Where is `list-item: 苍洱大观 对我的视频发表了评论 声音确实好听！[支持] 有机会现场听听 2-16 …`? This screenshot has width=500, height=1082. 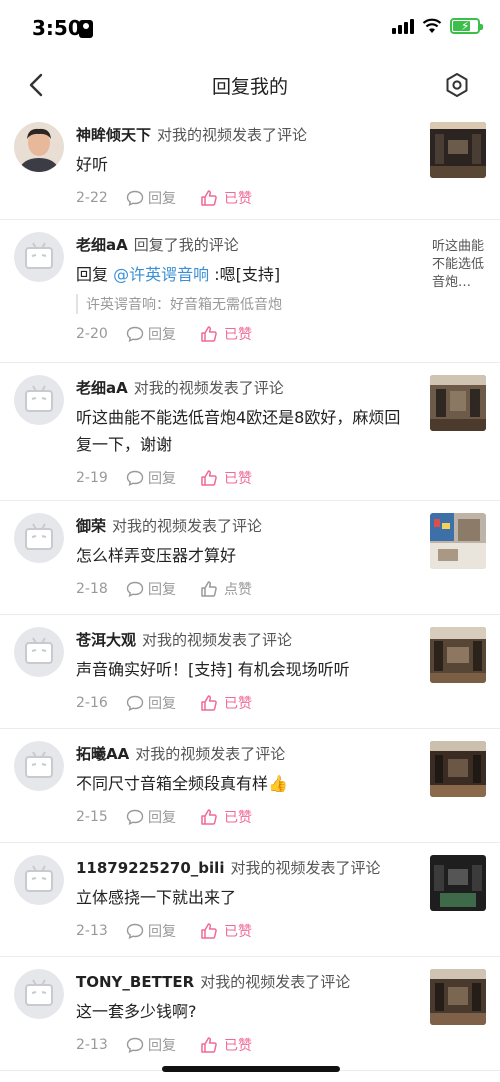
list-item: 苍洱大观 对我的视频发表了评论 声音确实好听！[支持] 有机会现场听听 2-16 … is located at coordinates (250, 672).